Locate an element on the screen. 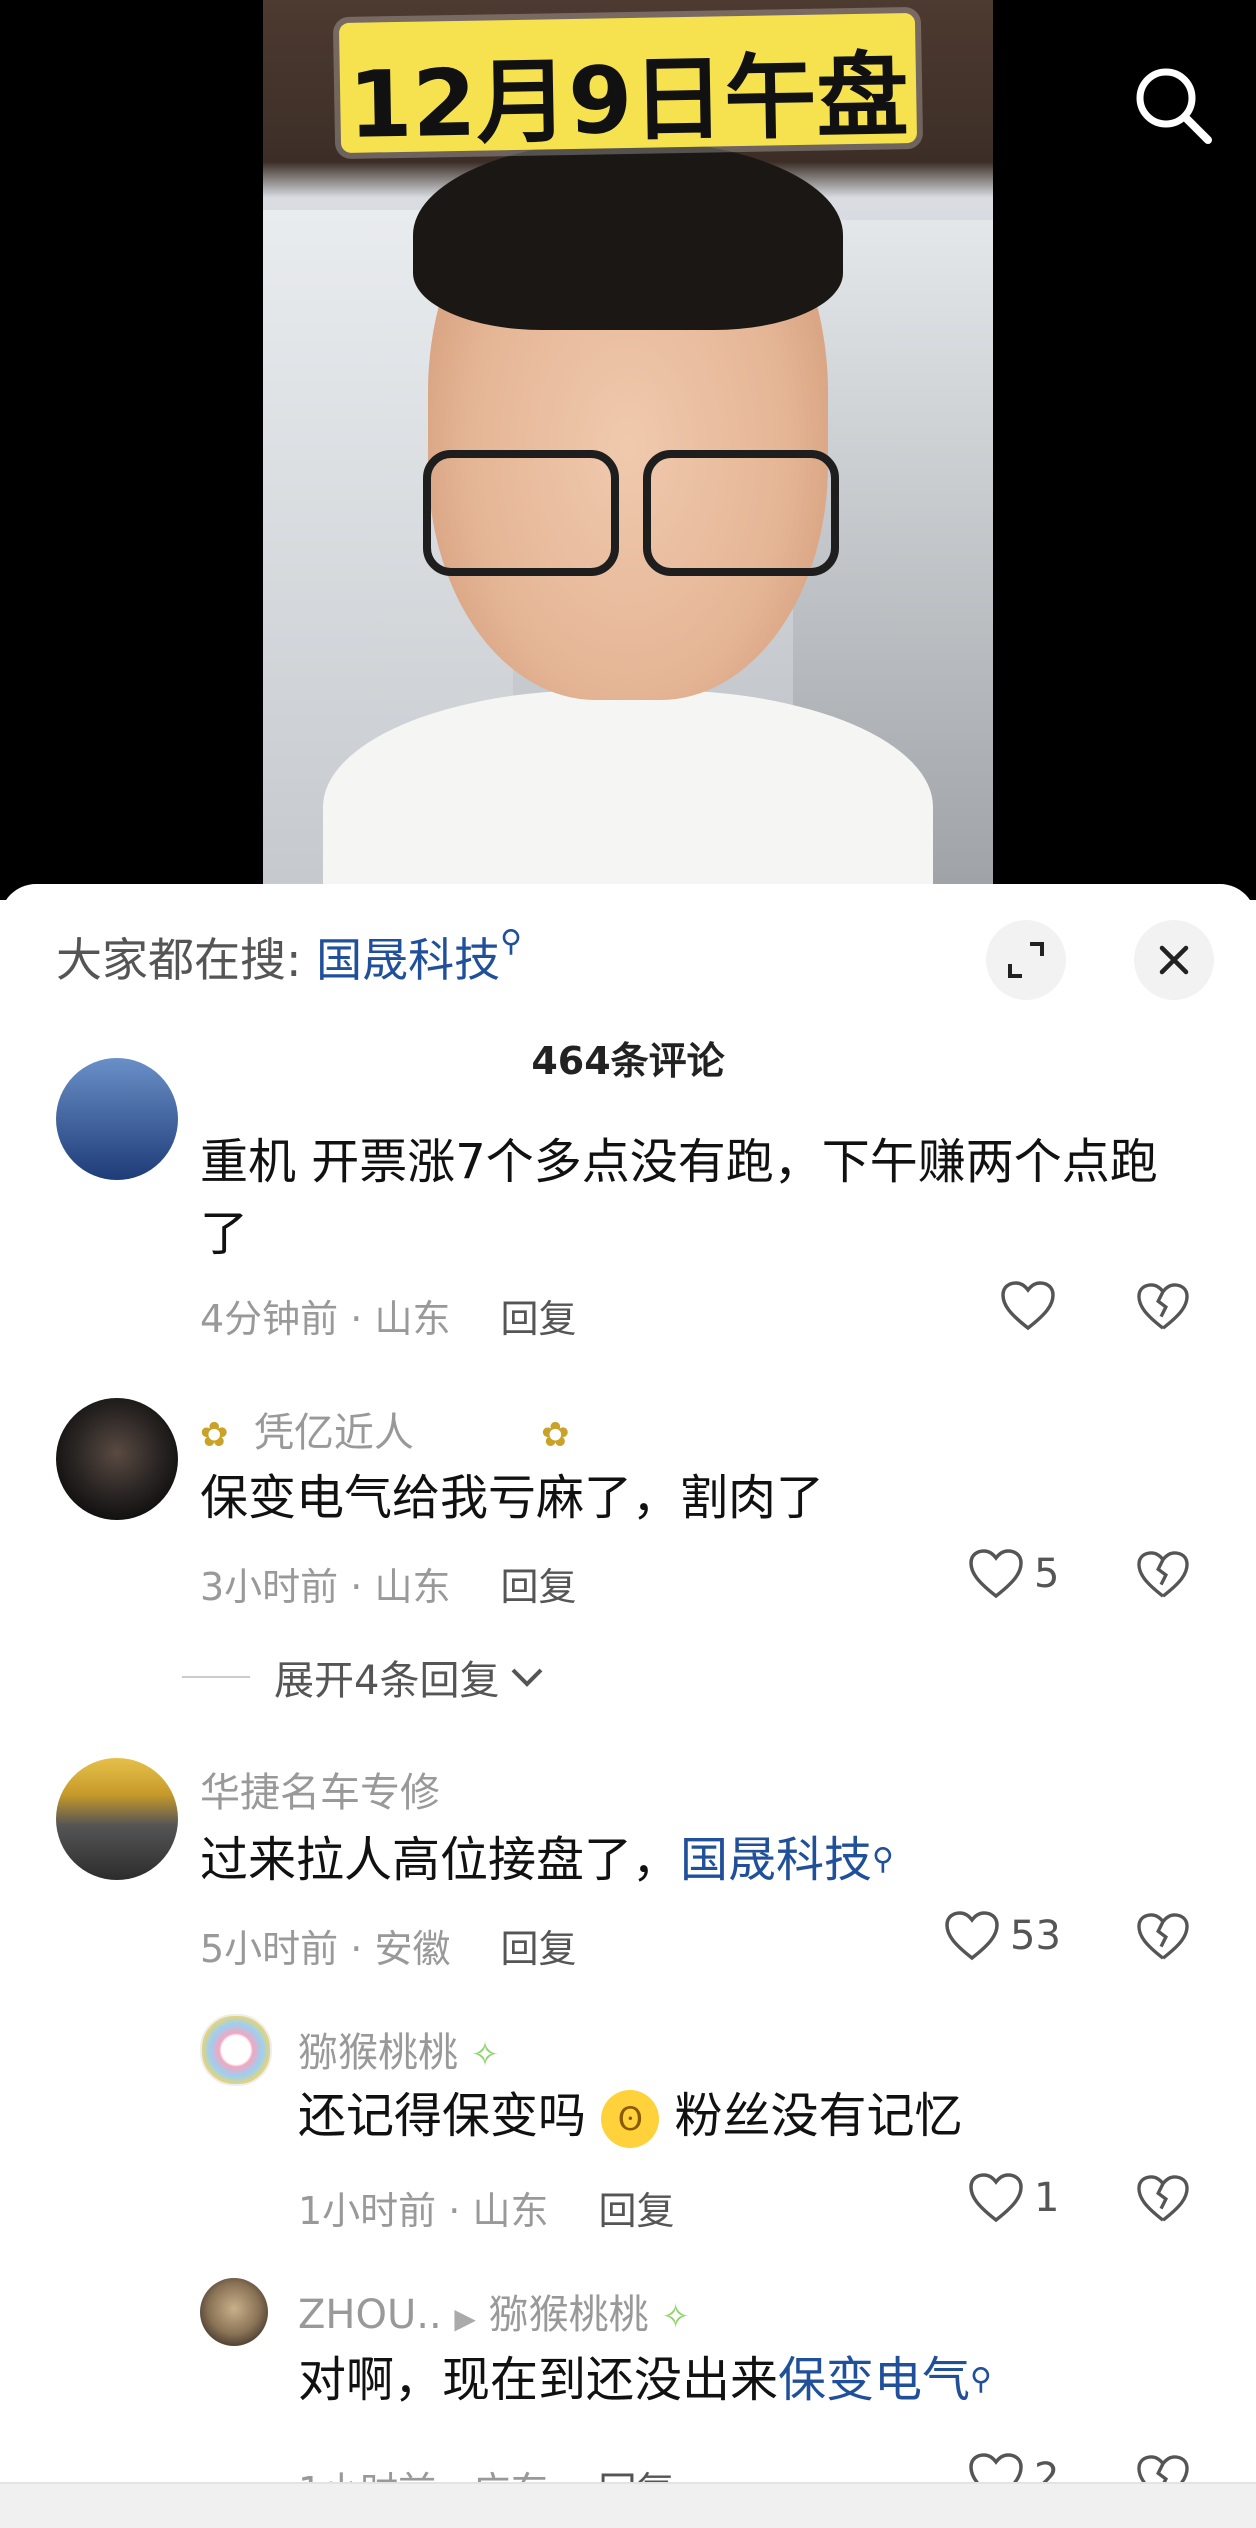 Image resolution: width=1256 pixels, height=2528 pixels. like-count: 1 is located at coordinates (1047, 2198).